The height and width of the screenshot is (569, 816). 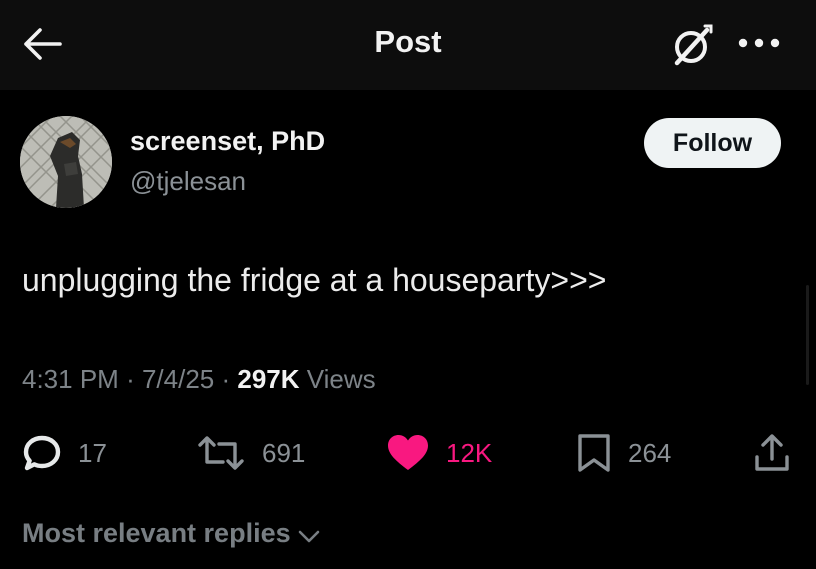 What do you see at coordinates (178, 379) in the screenshot?
I see `post-date: 7/4/25` at bounding box center [178, 379].